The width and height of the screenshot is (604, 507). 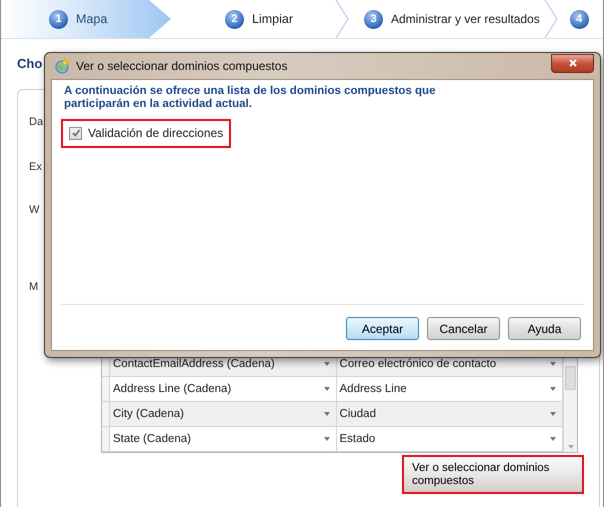 I want to click on dropdown-cell: Estado, so click(x=450, y=439).